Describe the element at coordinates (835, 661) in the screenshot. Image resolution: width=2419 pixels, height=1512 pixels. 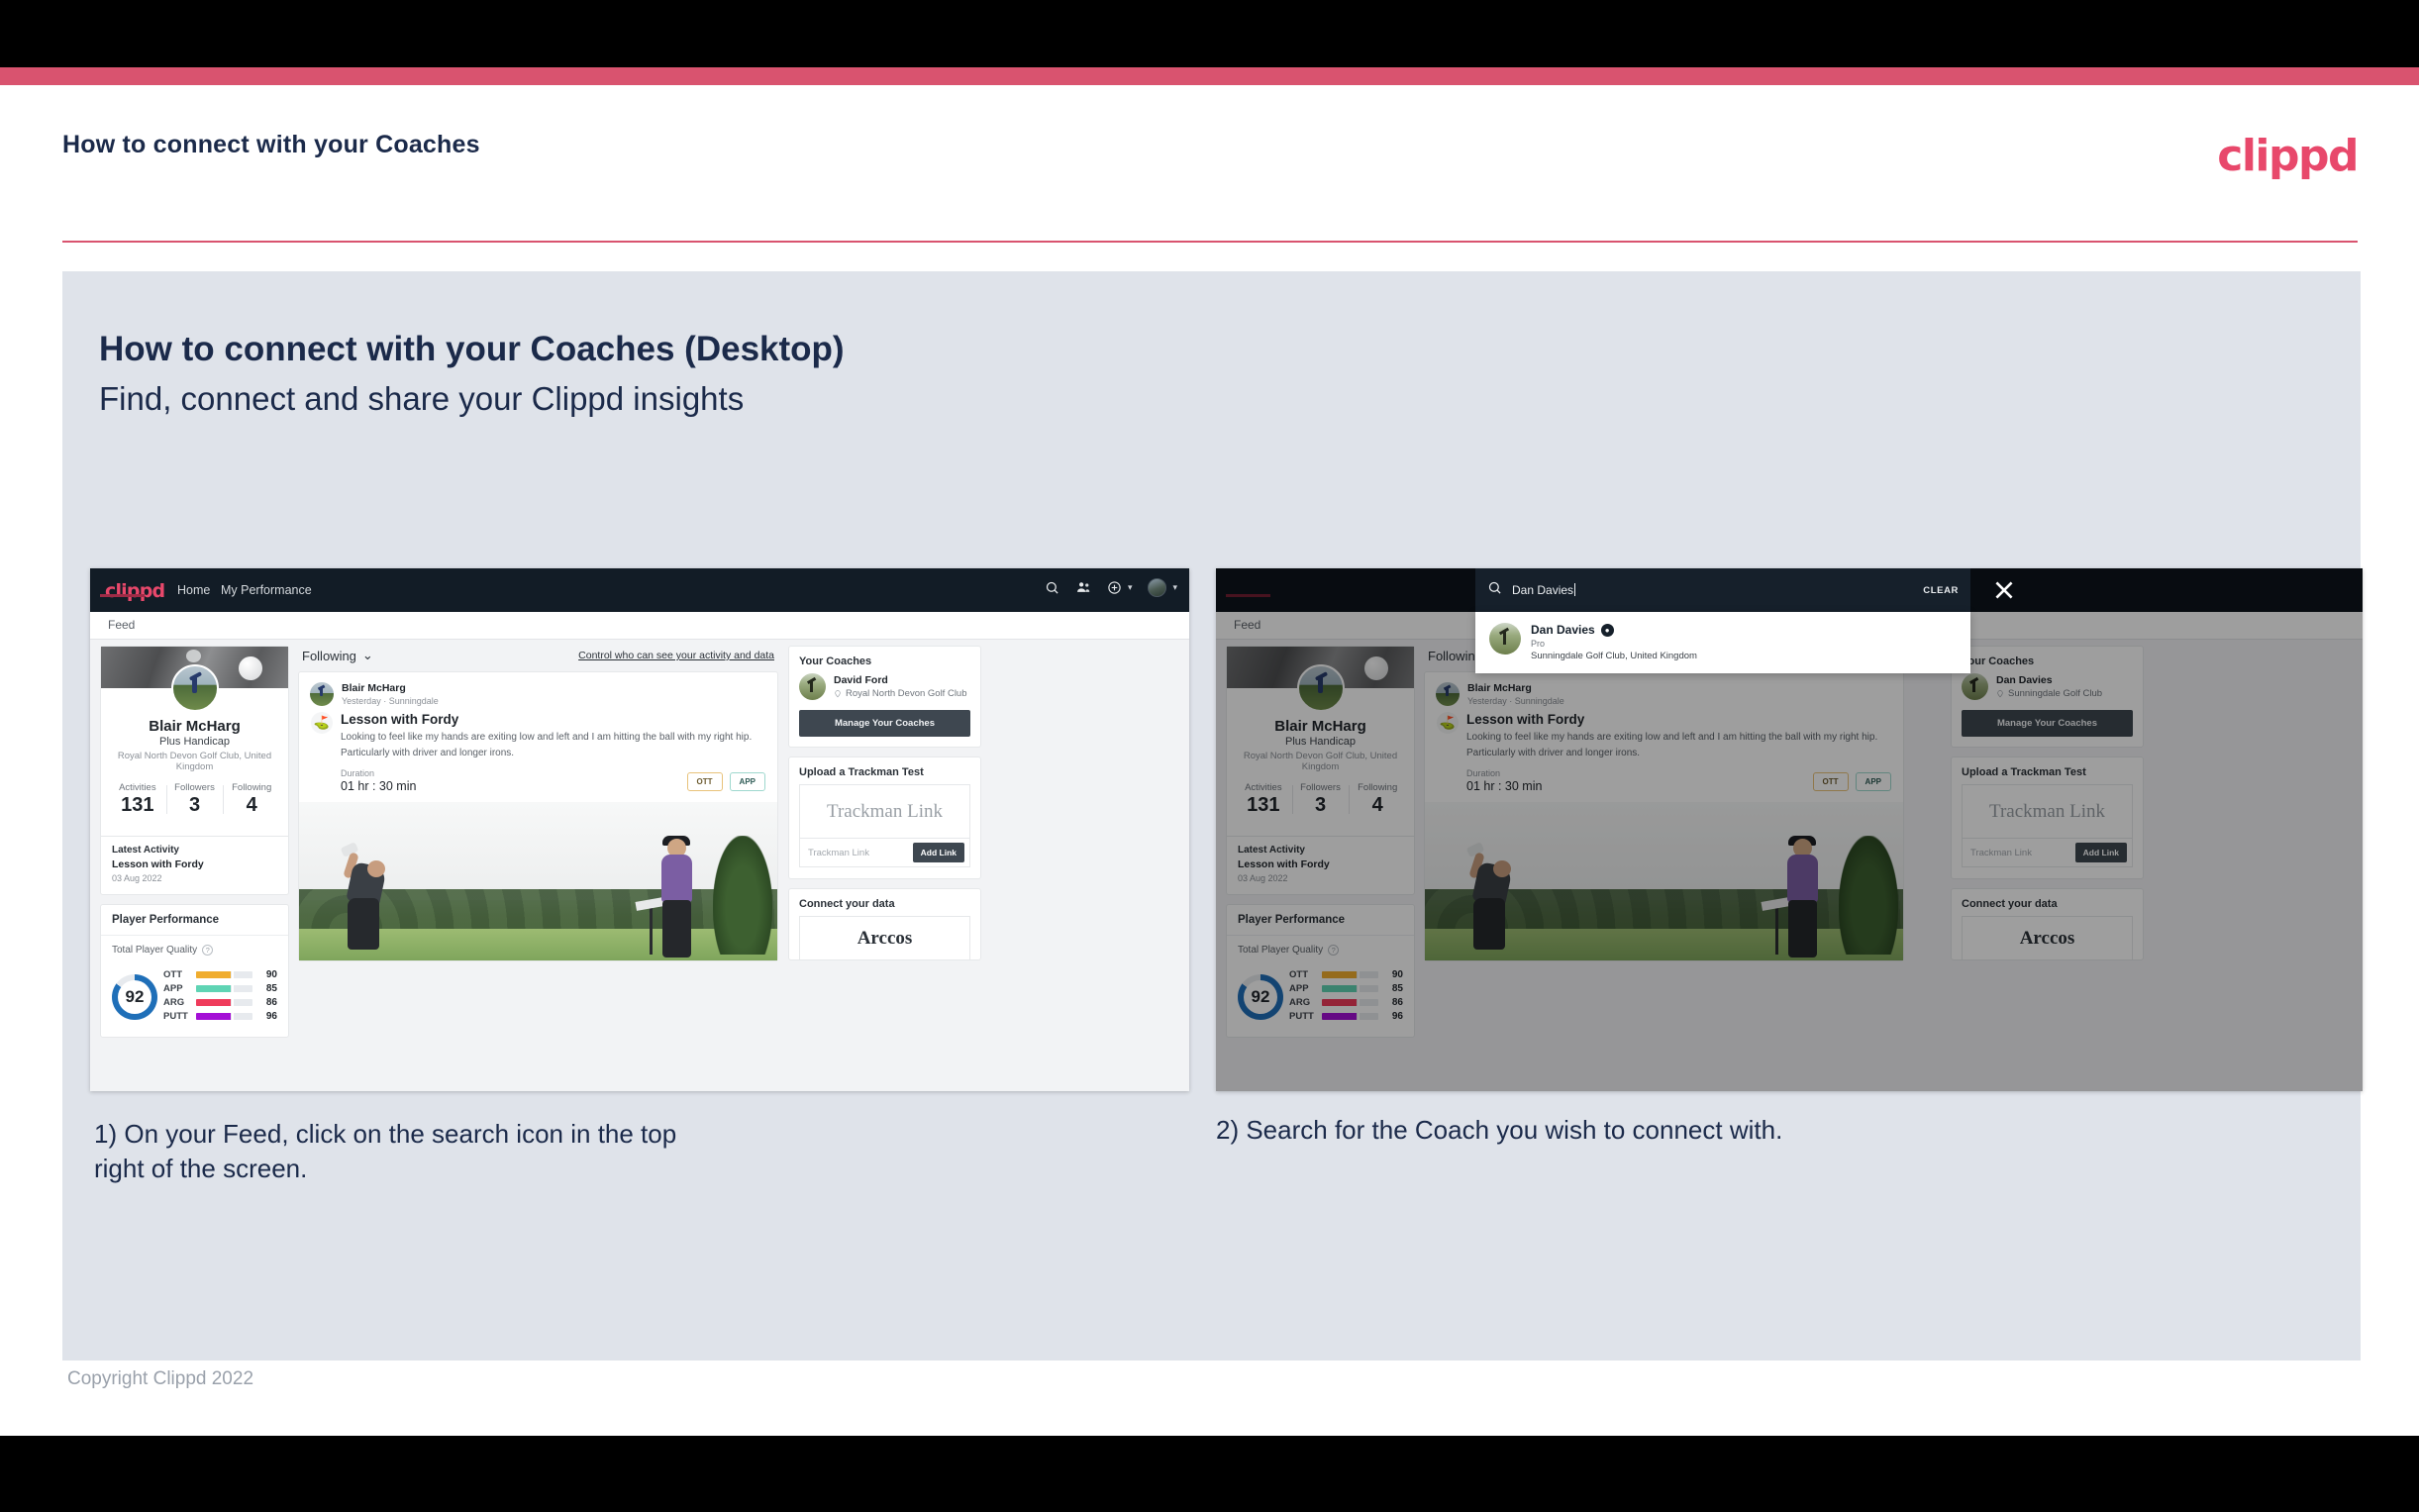
I see `your-coaches-title: Your Coaches` at that location.